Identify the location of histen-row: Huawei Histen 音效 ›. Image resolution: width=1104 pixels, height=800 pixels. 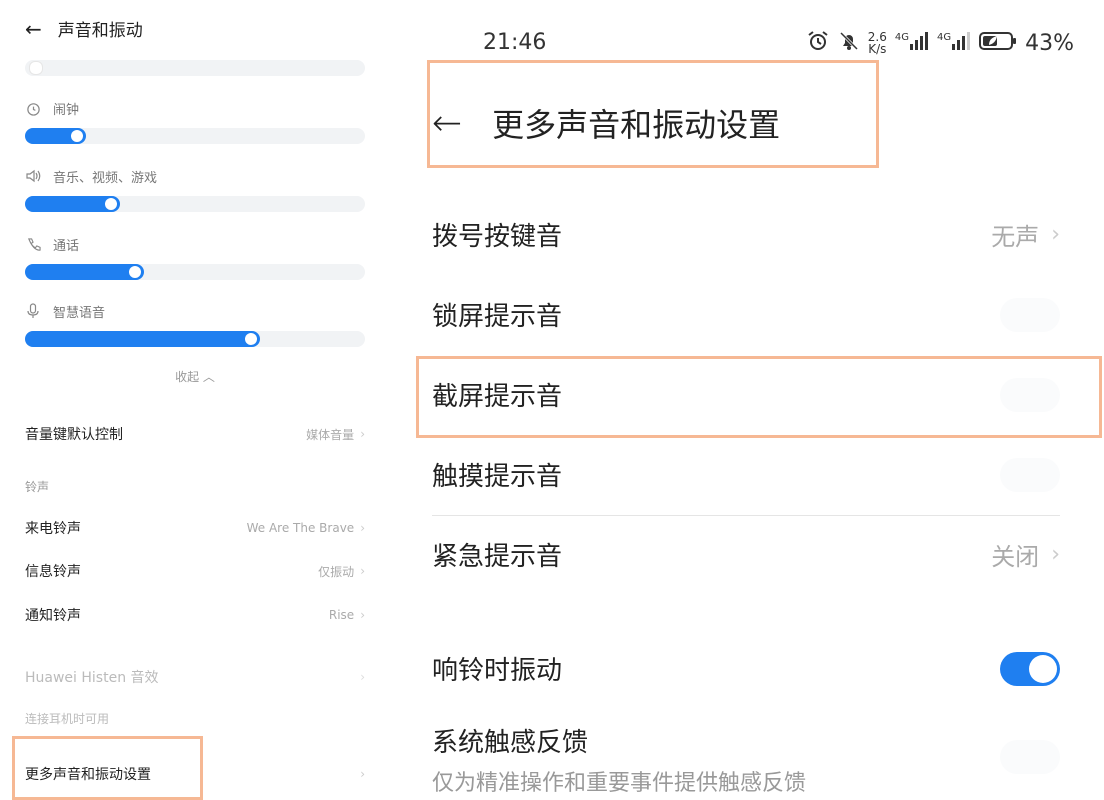
(195, 677).